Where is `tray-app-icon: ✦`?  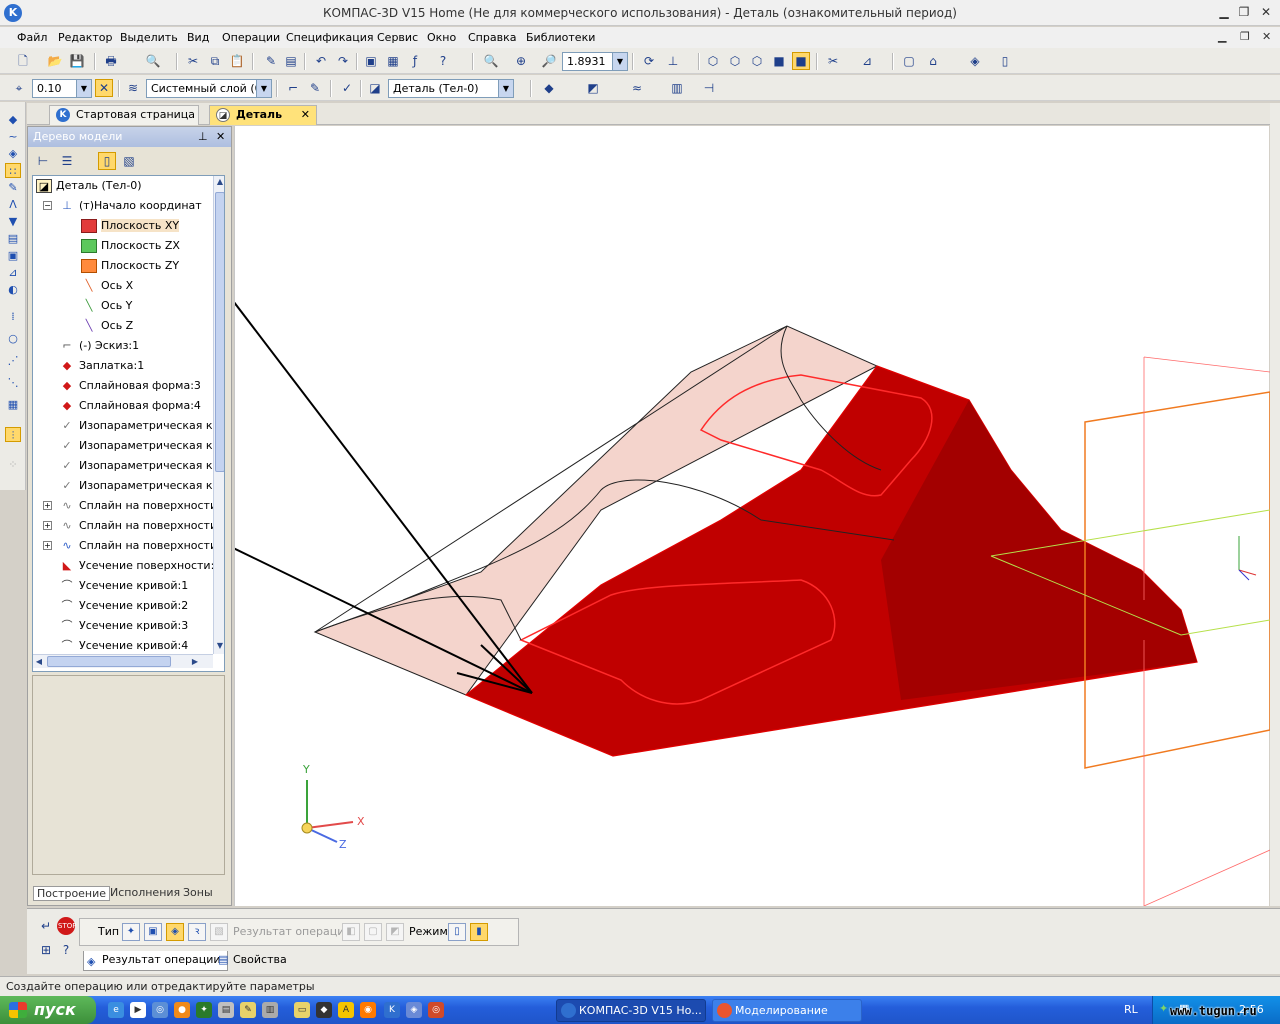
tray-app-icon: ✦ is located at coordinates (1163, 1008).